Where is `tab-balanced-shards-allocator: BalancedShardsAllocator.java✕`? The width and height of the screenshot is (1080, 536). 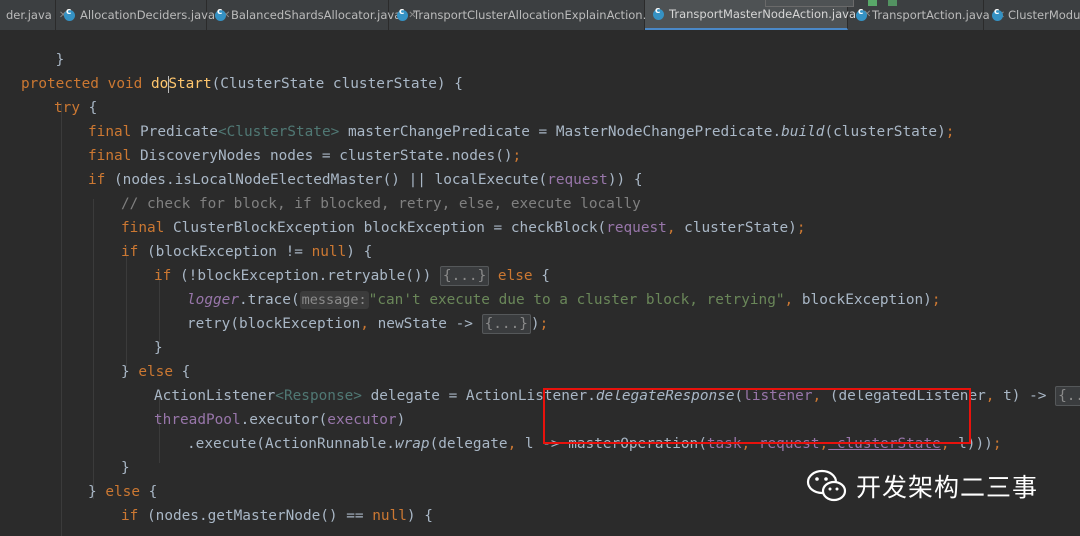 tab-balanced-shards-allocator: BalancedShardsAllocator.java✕ is located at coordinates (312, 15).